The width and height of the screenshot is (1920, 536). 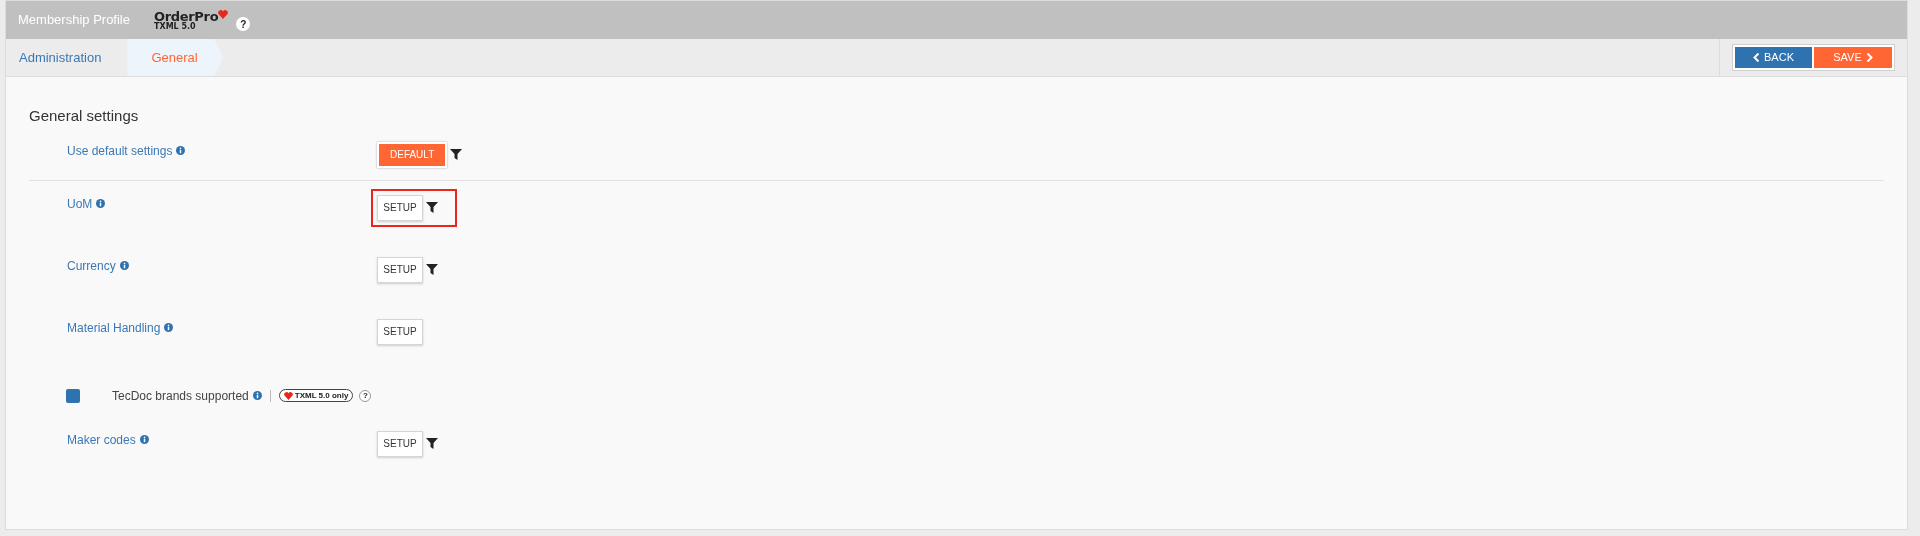 What do you see at coordinates (1773, 57) in the screenshot?
I see `back-button: BACK` at bounding box center [1773, 57].